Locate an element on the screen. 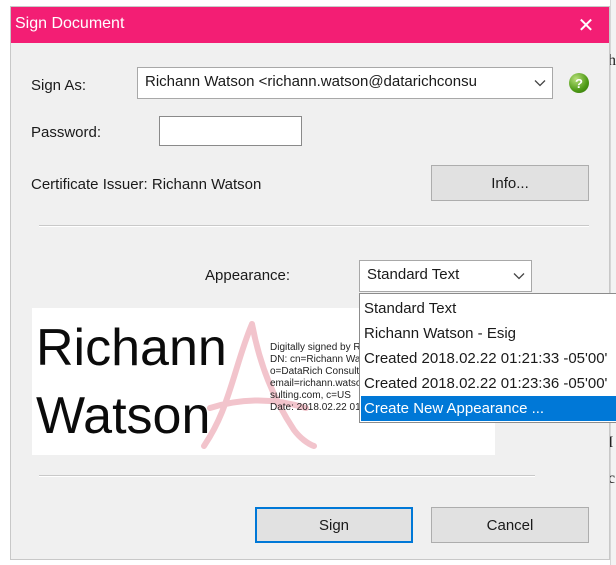 The width and height of the screenshot is (616, 565). password-label: Password: is located at coordinates (66, 132).